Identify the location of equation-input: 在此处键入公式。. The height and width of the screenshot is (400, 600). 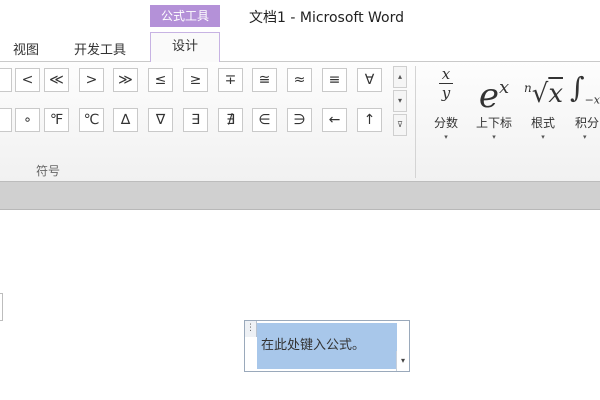
(327, 346).